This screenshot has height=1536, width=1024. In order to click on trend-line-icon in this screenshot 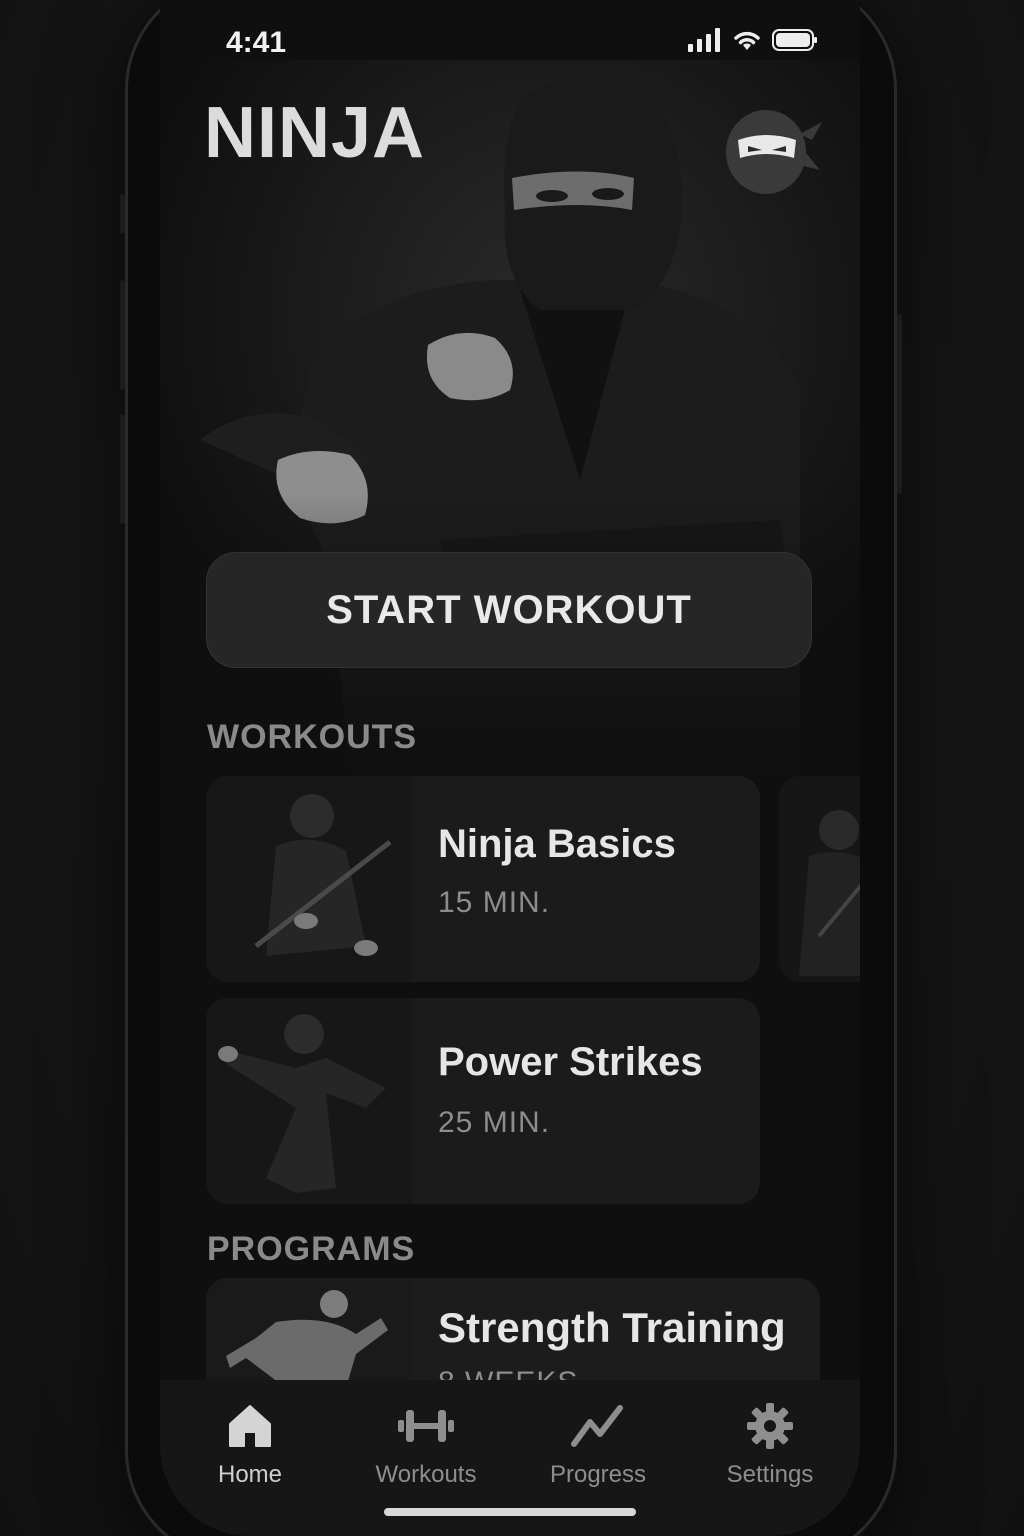, I will do `click(597, 1426)`.